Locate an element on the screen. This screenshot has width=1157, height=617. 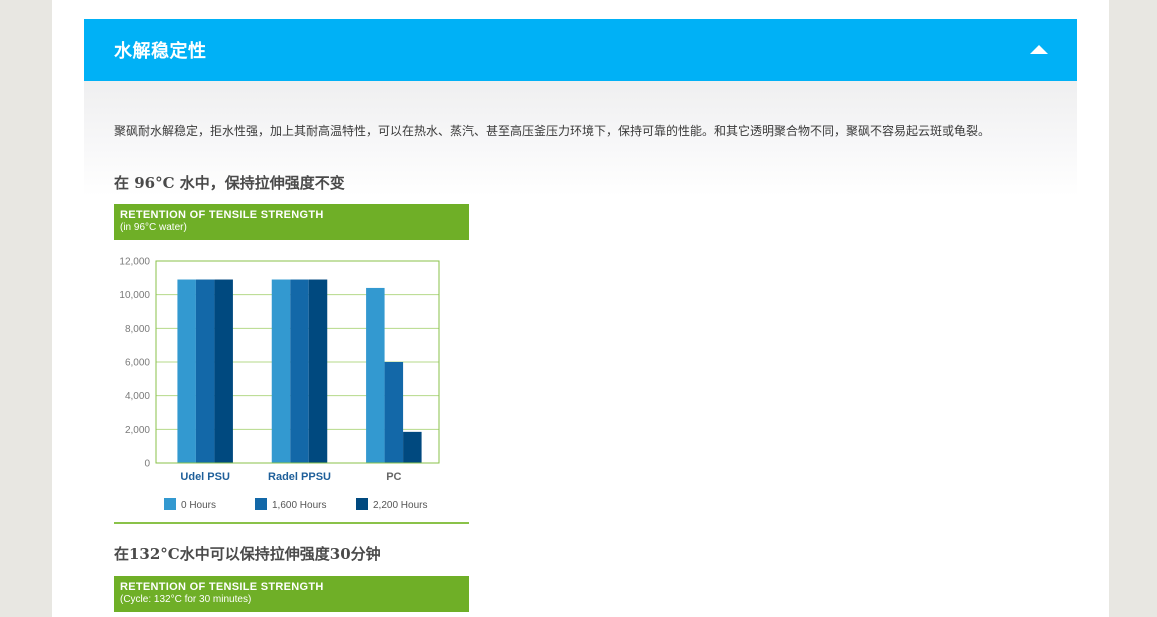
x-tick-label: Radel PPSU is located at coordinates (299, 477).